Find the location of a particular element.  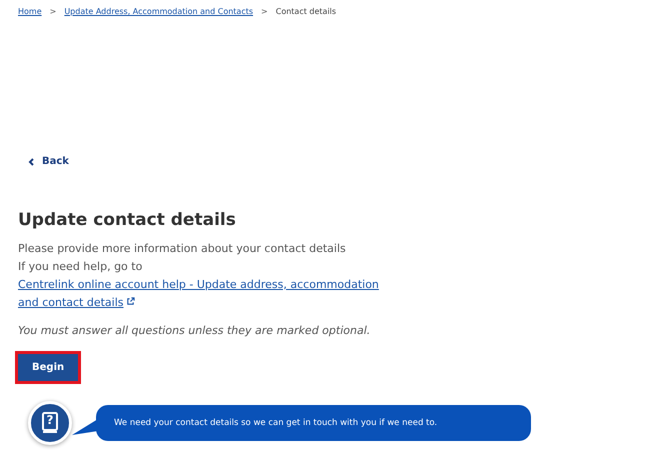

begin-button: Begin is located at coordinates (48, 367).